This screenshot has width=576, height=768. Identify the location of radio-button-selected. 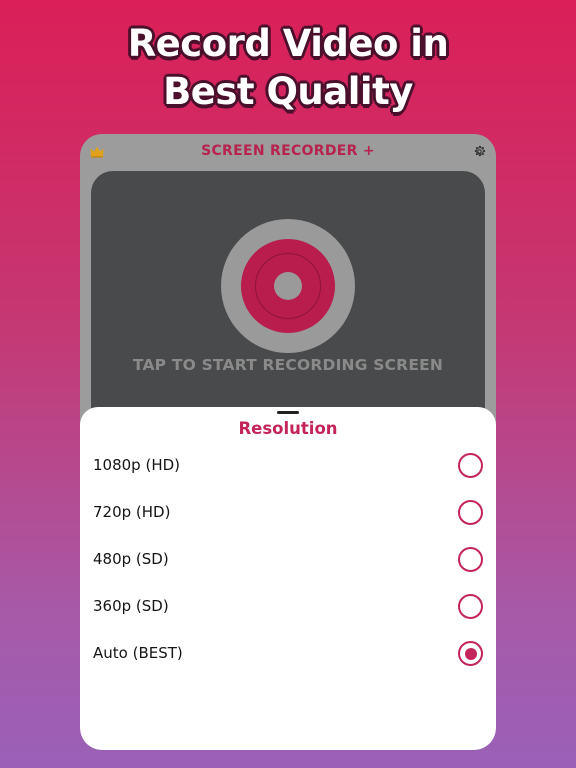
(470, 653).